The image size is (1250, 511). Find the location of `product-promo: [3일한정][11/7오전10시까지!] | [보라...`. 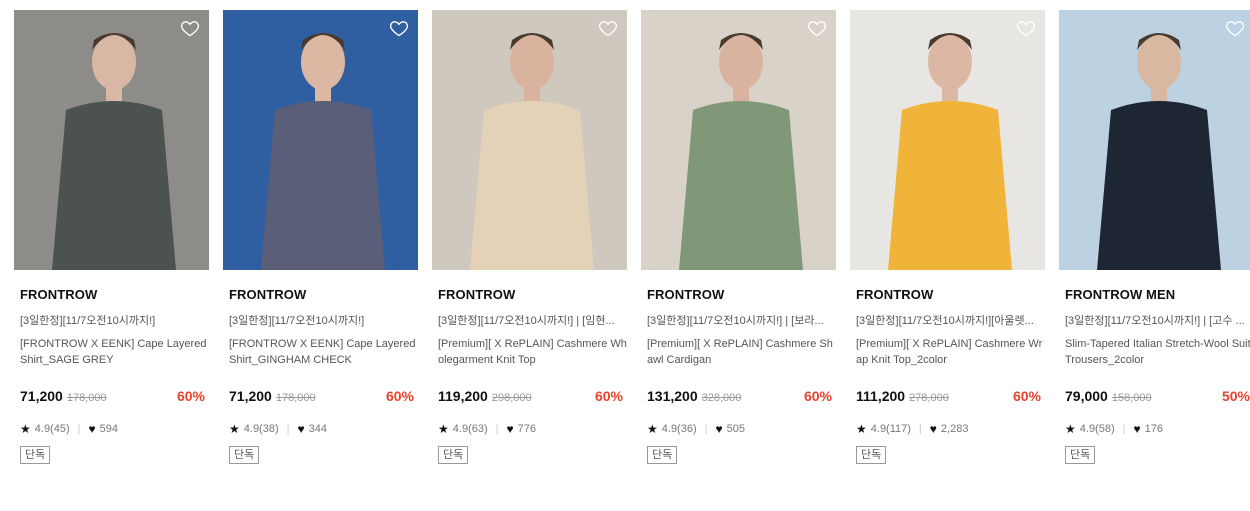

product-promo: [3일한정][11/7오전10시까지!] | [보라... is located at coordinates (742, 320).